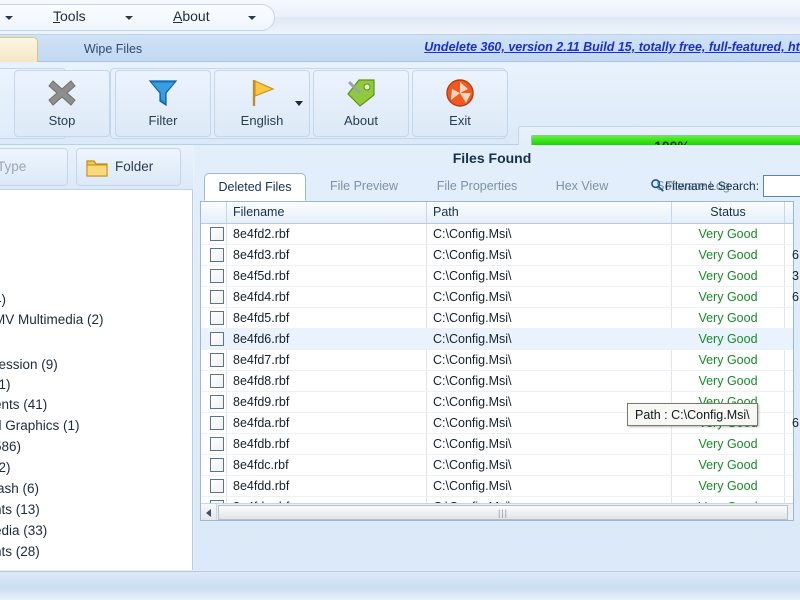 This screenshot has height=600, width=800. I want to click on cell-filename: 8e4fdd.rbf, so click(261, 486).